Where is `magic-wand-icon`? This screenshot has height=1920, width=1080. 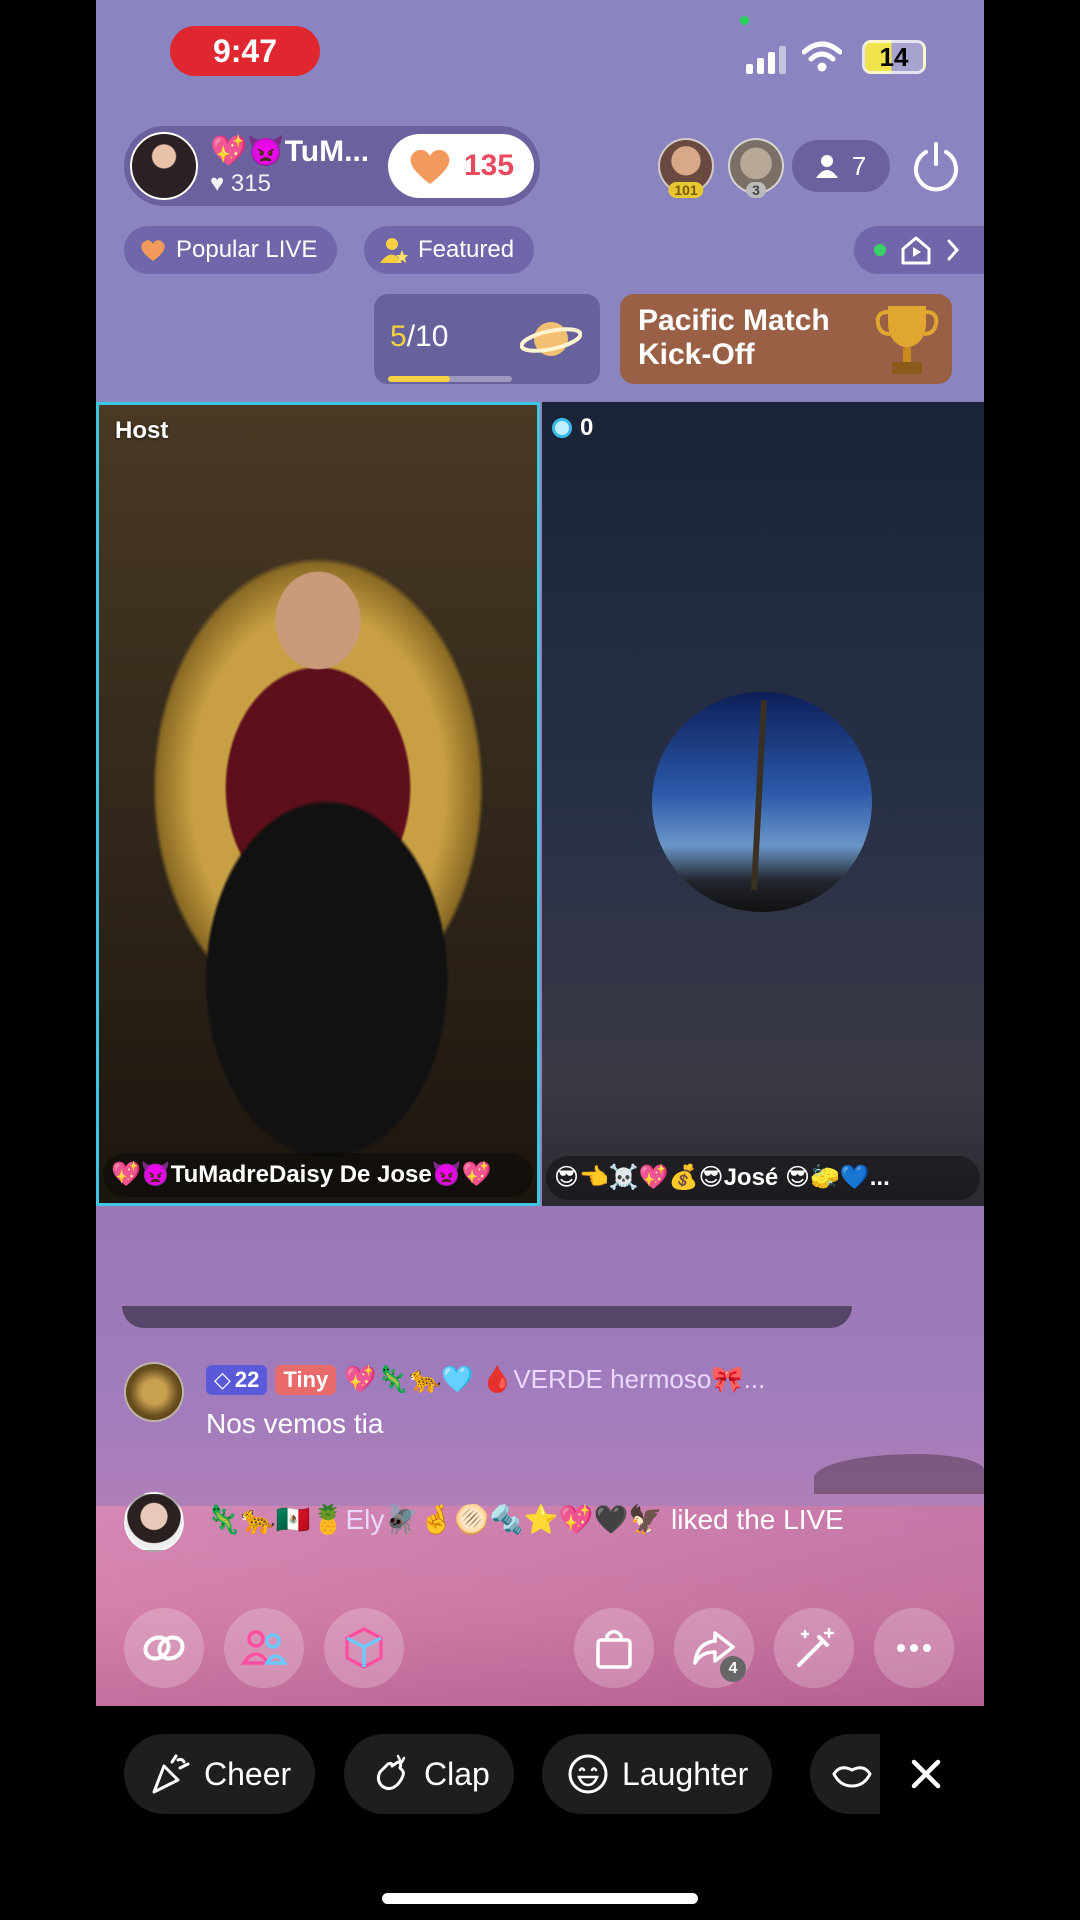 magic-wand-icon is located at coordinates (816, 1647).